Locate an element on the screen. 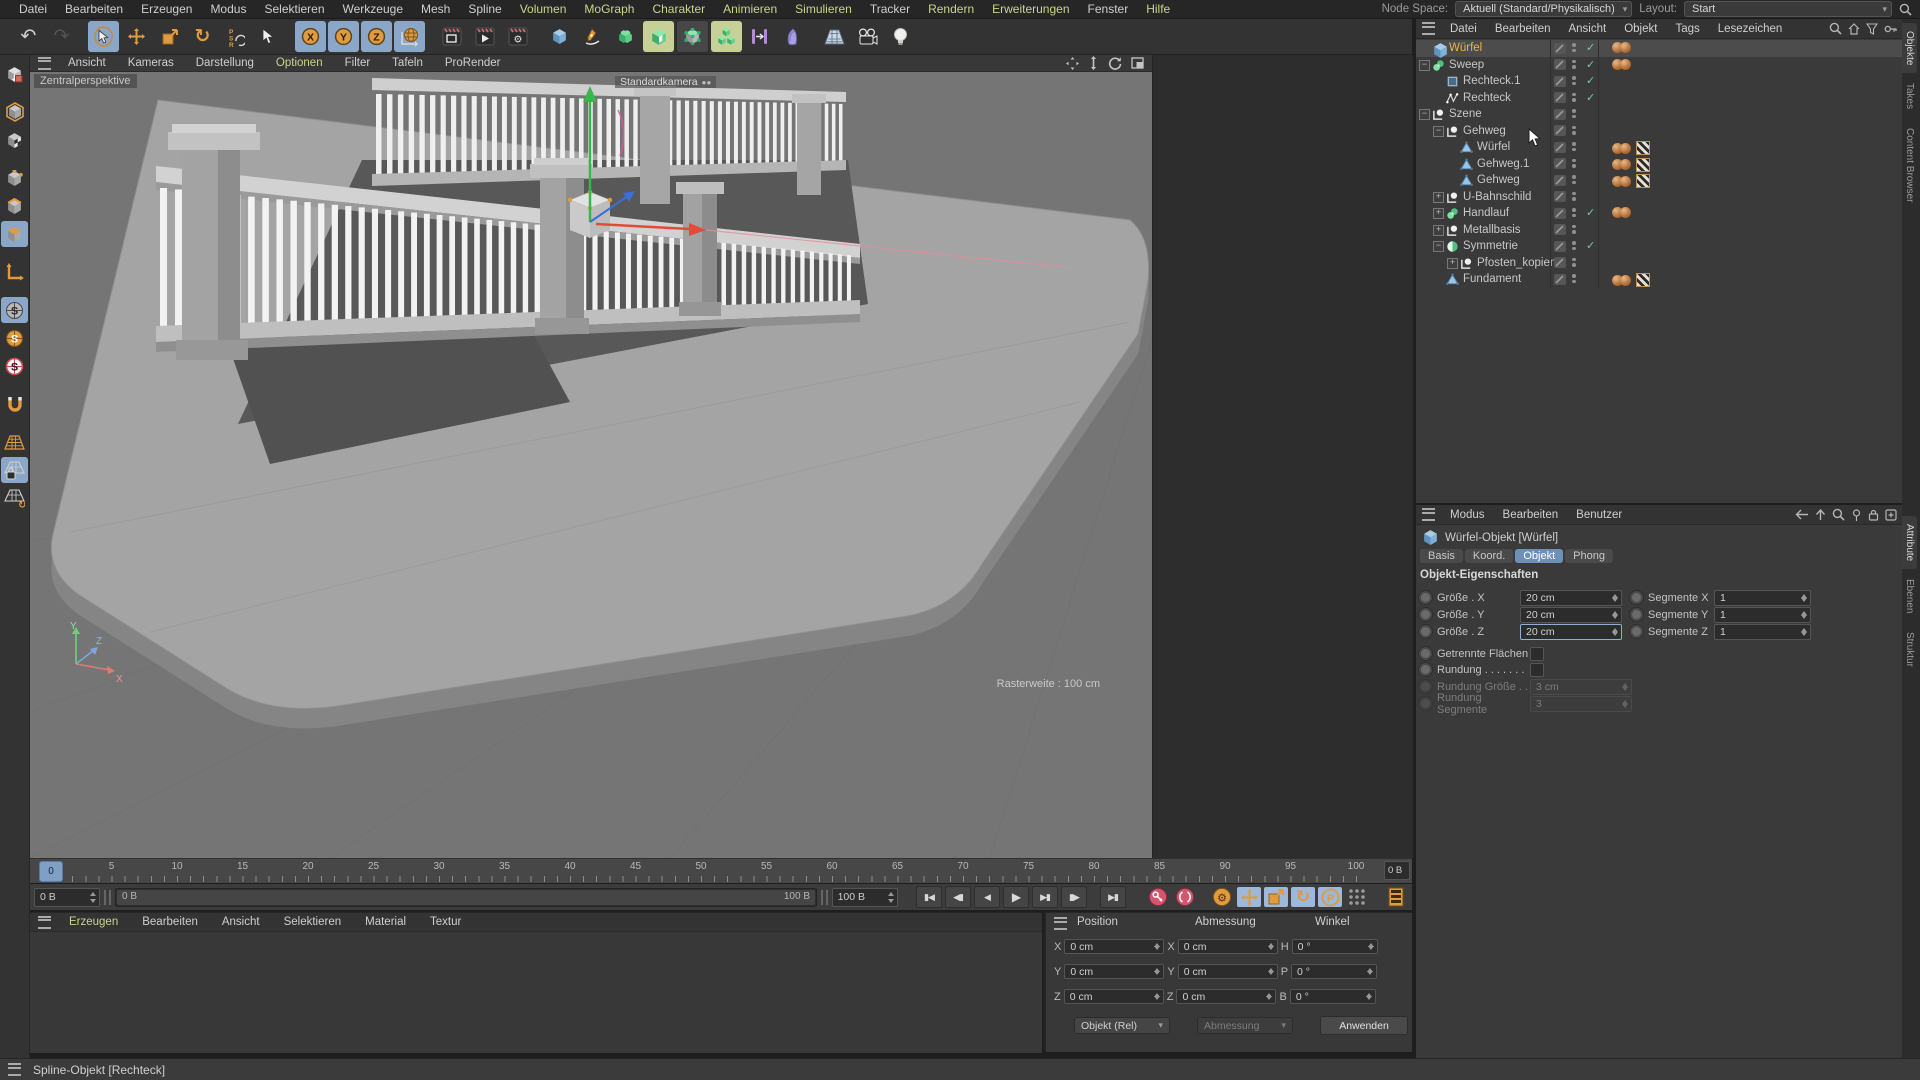  key-icon is located at coordinates (1890, 29).